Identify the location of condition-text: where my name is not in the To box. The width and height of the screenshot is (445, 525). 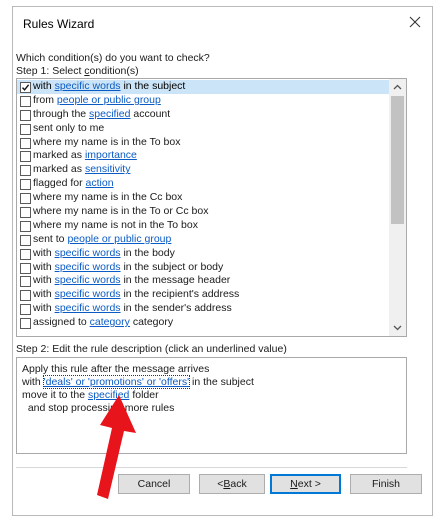
(115, 224).